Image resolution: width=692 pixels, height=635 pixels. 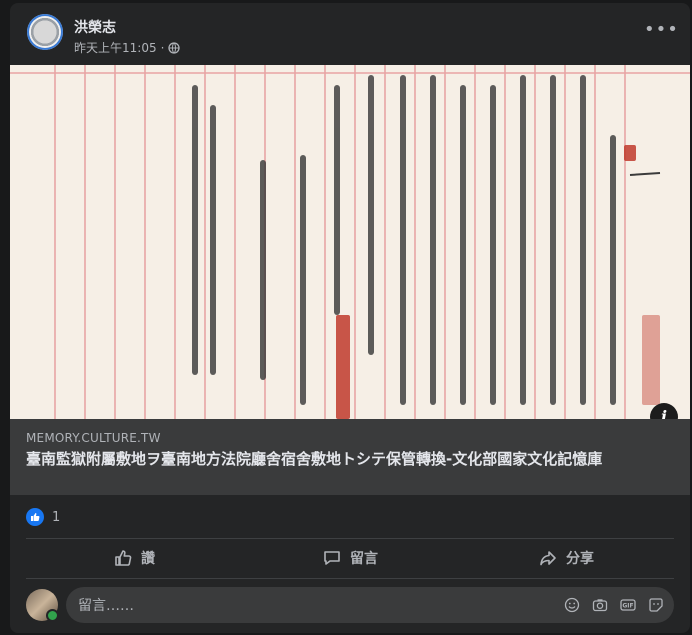 I want to click on globe-icon, so click(x=174, y=47).